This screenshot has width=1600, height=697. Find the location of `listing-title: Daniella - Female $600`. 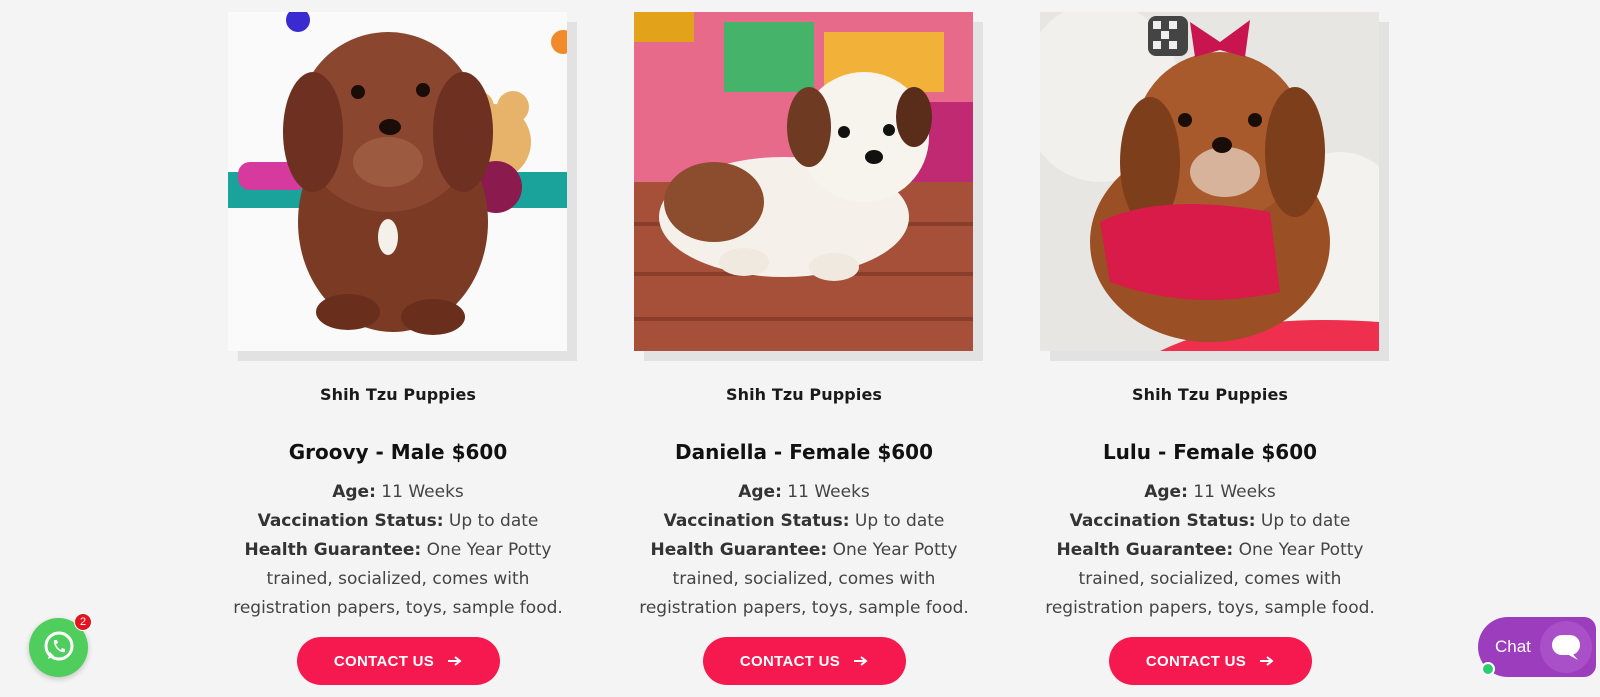

listing-title: Daniella - Female $600 is located at coordinates (804, 452).